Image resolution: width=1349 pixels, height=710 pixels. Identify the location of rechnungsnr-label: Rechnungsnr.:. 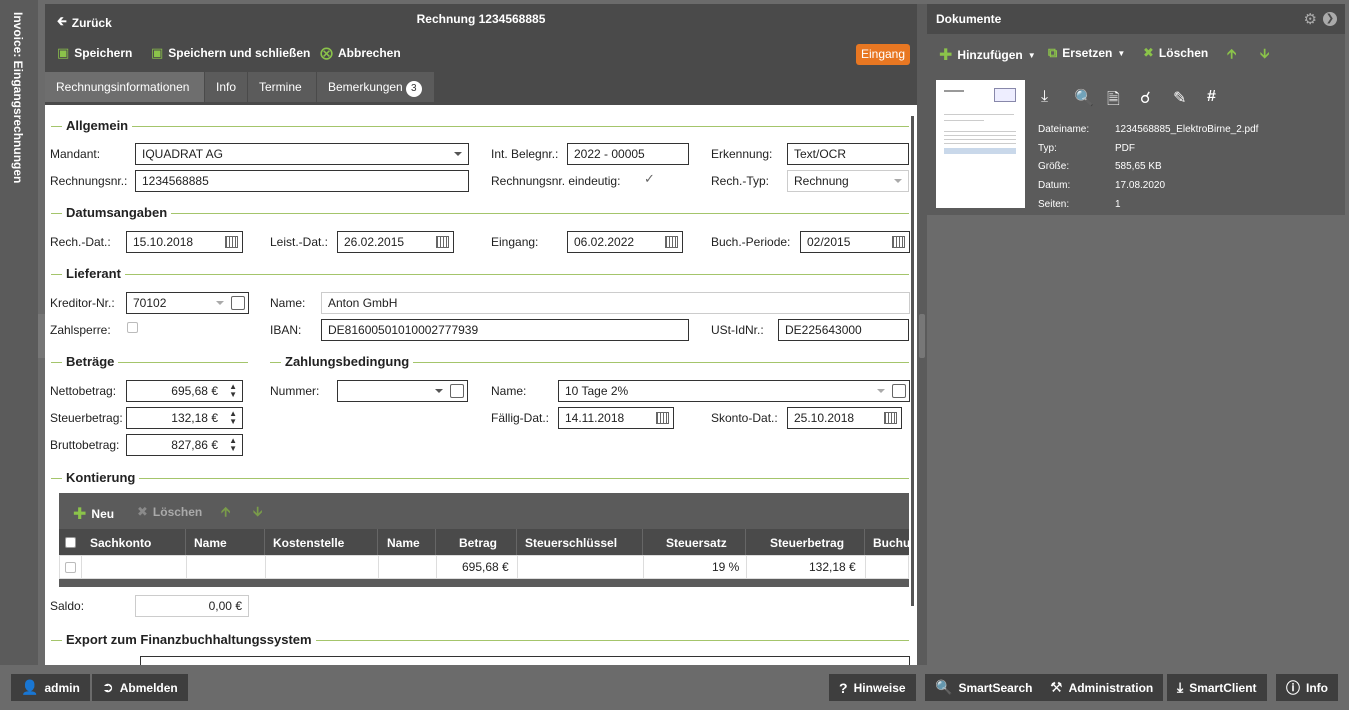
(89, 181).